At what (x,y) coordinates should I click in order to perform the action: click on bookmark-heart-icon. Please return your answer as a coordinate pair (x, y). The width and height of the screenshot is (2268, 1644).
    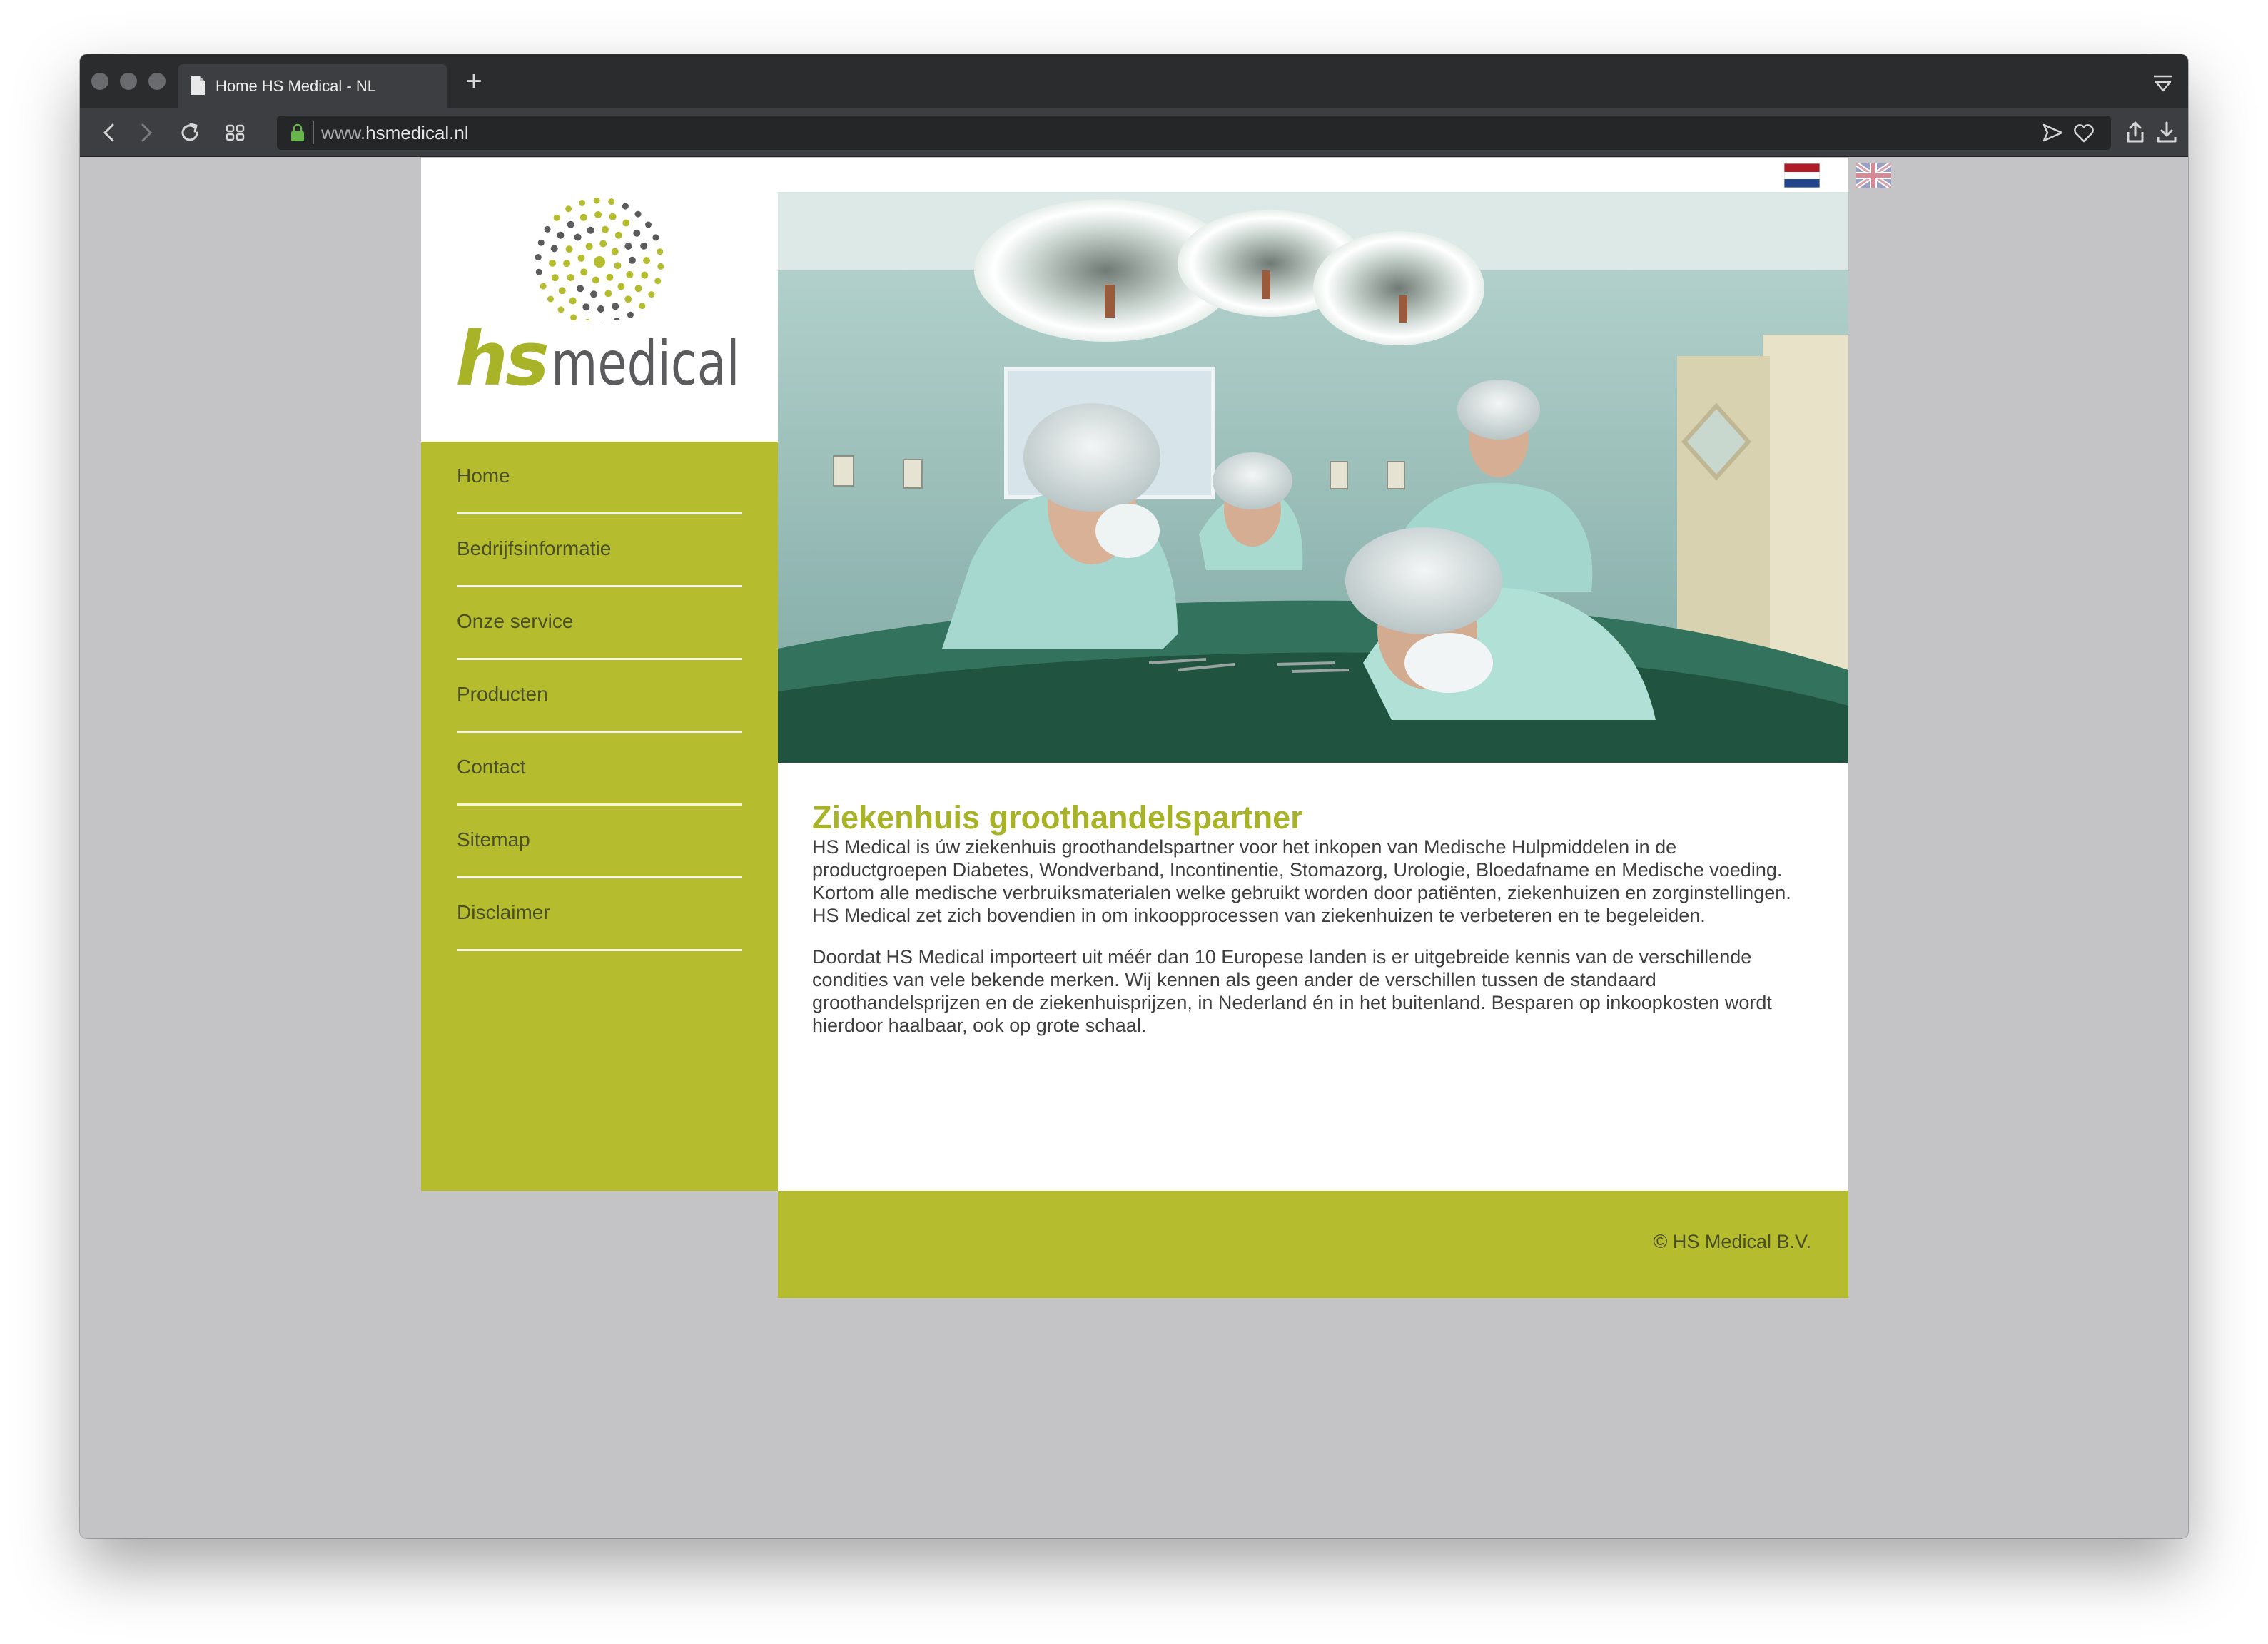
    Looking at the image, I should click on (2083, 132).